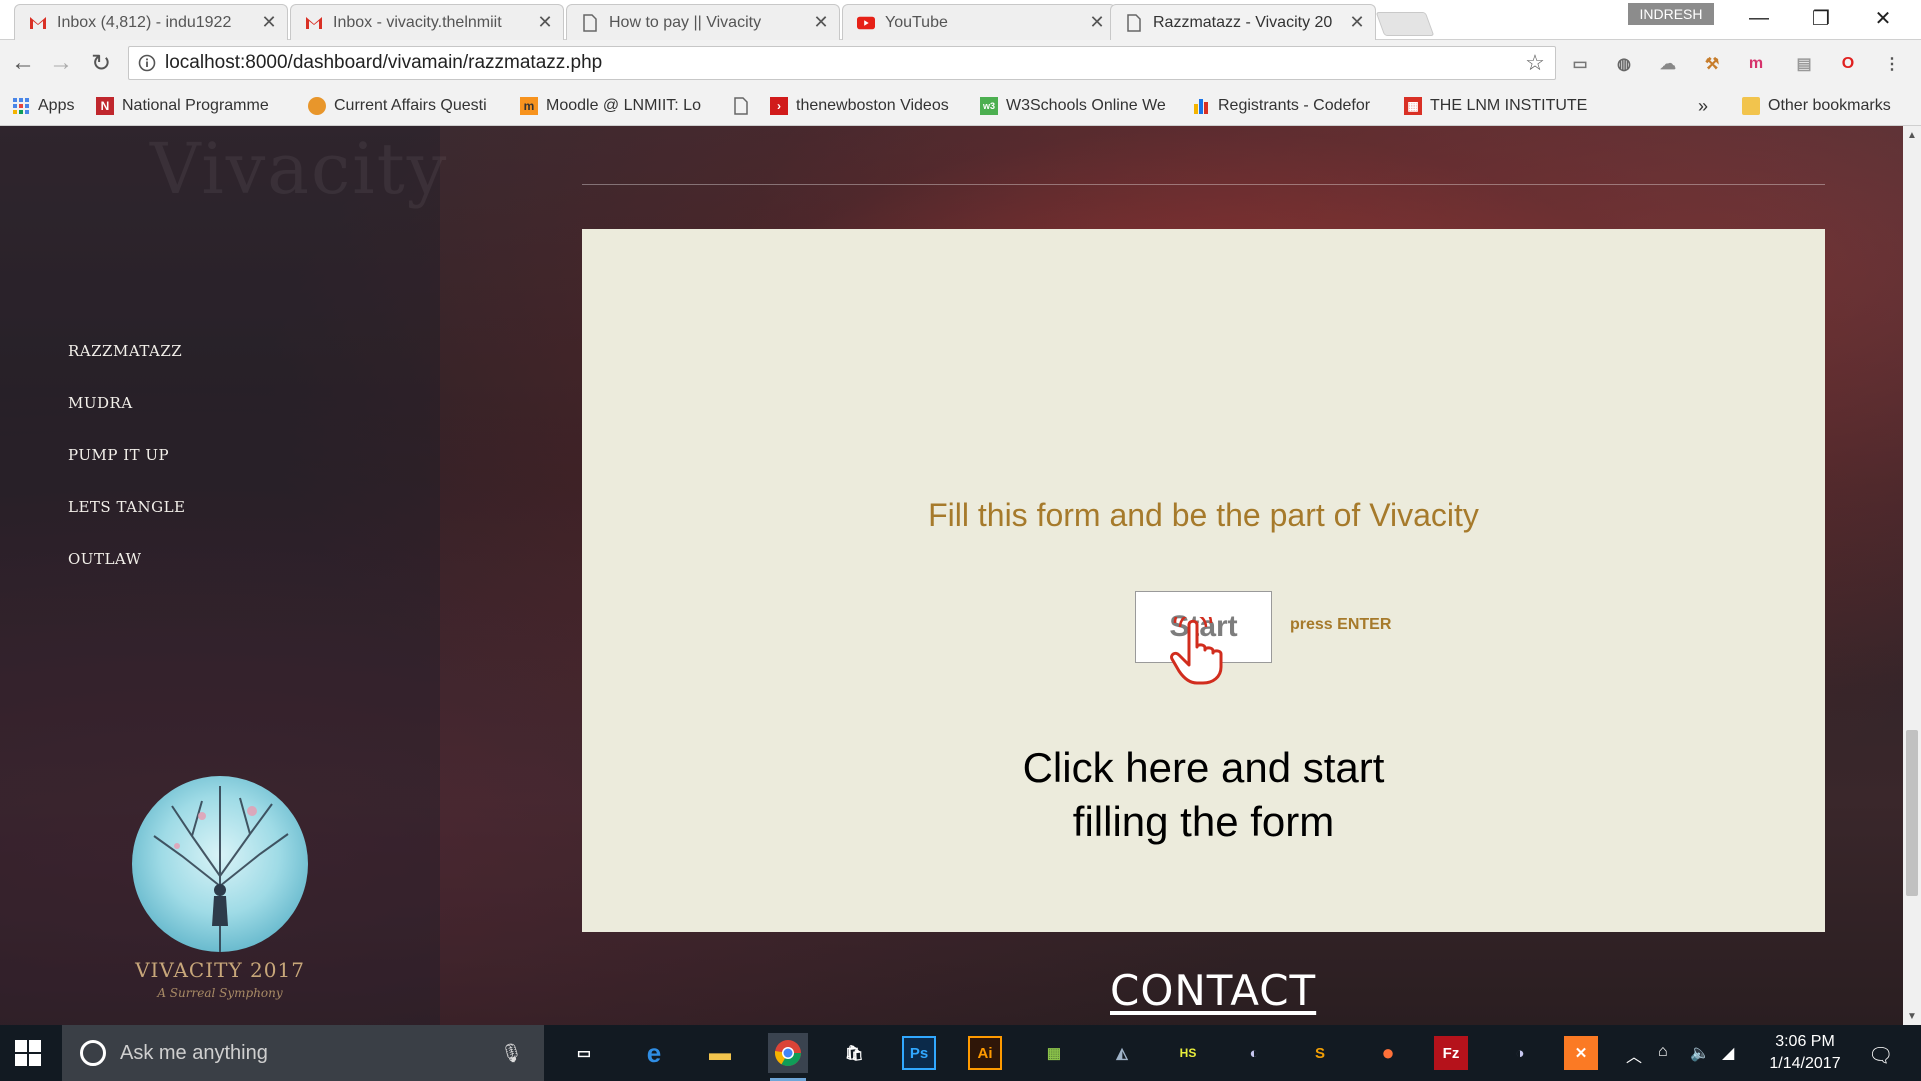 The width and height of the screenshot is (1921, 1081). I want to click on tab-title: How to pay || Vivacity, so click(685, 22).